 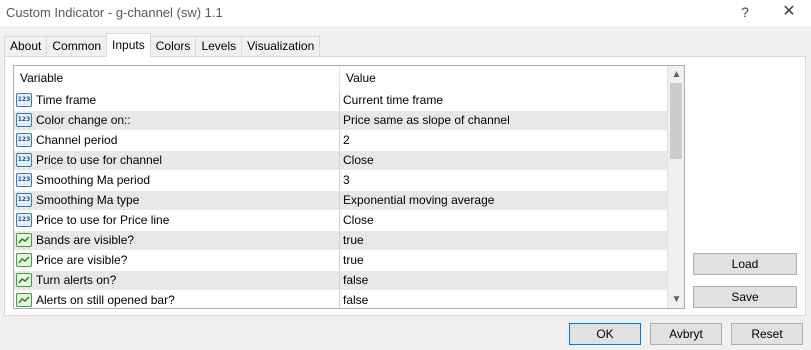 What do you see at coordinates (503, 140) in the screenshot?
I see `variable-value: 2` at bounding box center [503, 140].